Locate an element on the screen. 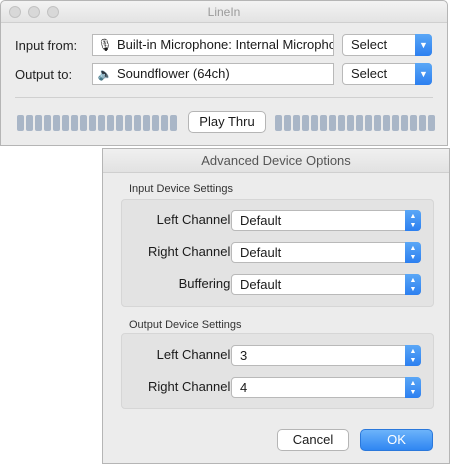 This screenshot has width=452, height=466. microphone-icon: 🎙 is located at coordinates (105, 45).